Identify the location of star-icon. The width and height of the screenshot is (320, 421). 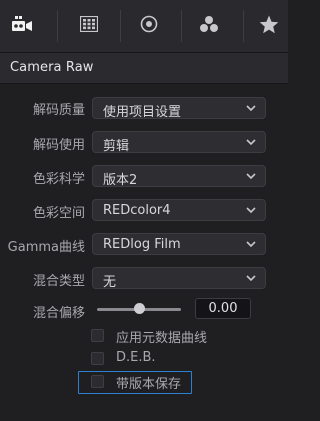
(269, 26).